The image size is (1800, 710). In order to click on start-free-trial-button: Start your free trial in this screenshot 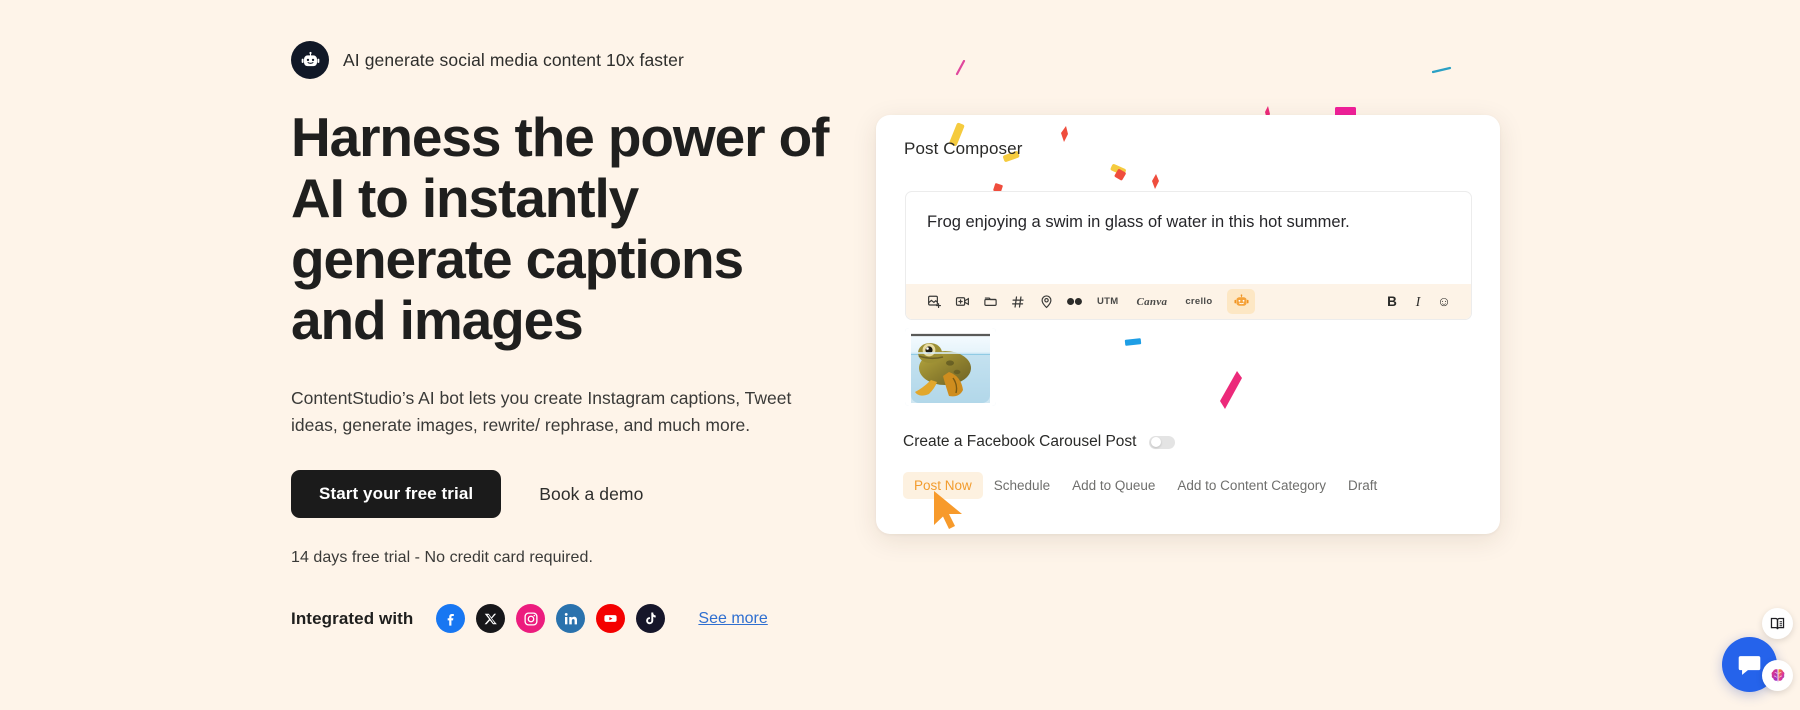, I will do `click(396, 494)`.